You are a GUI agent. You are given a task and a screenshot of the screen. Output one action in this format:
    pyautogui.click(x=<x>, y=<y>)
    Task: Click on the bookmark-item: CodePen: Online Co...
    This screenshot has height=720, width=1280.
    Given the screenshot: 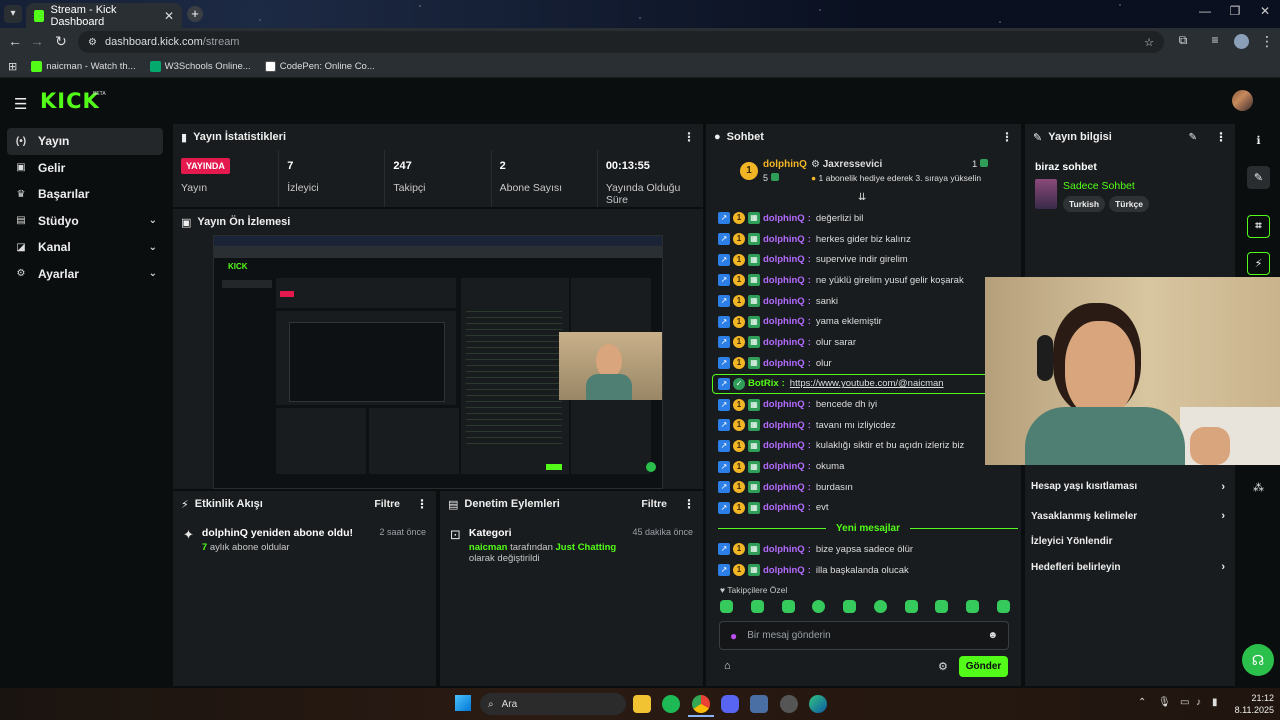 What is the action you would take?
    pyautogui.click(x=319, y=66)
    